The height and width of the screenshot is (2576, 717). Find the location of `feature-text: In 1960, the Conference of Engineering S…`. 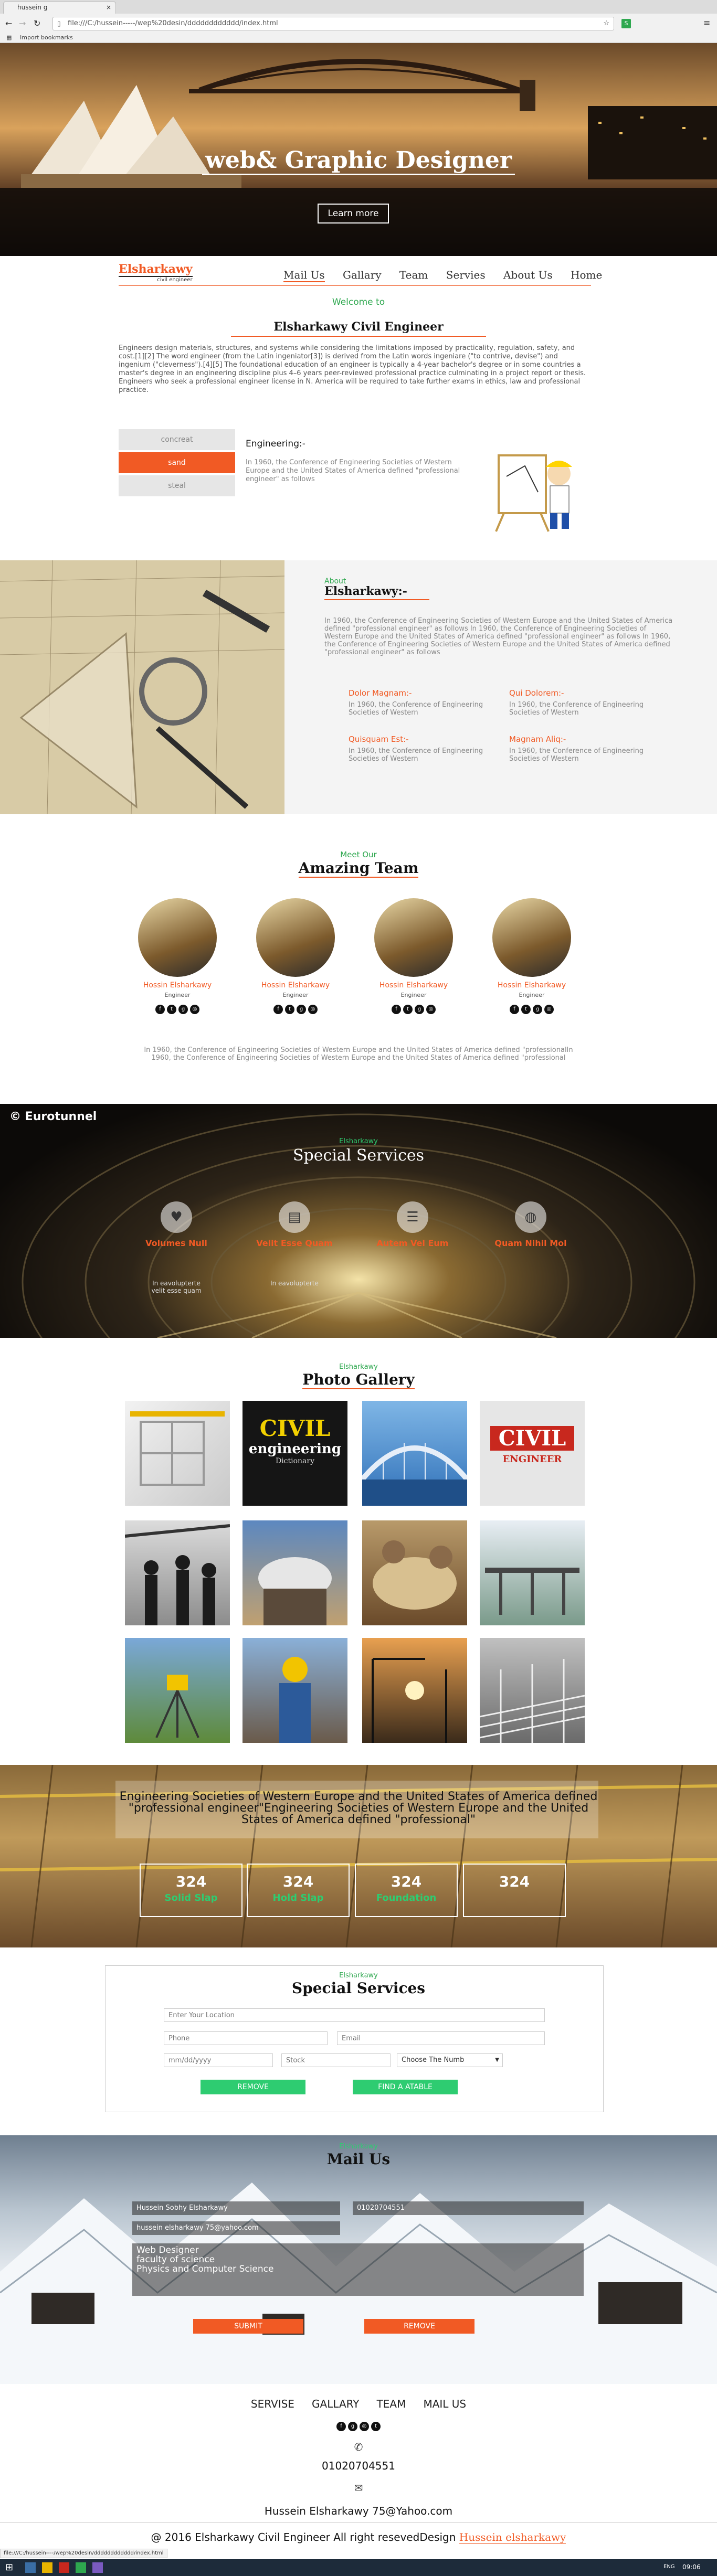

feature-text: In 1960, the Conference of Engineering S… is located at coordinates (577, 755).